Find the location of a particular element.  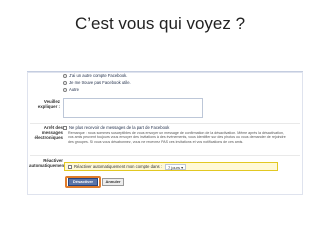

reason-option-label: Autre is located at coordinates (74, 89).